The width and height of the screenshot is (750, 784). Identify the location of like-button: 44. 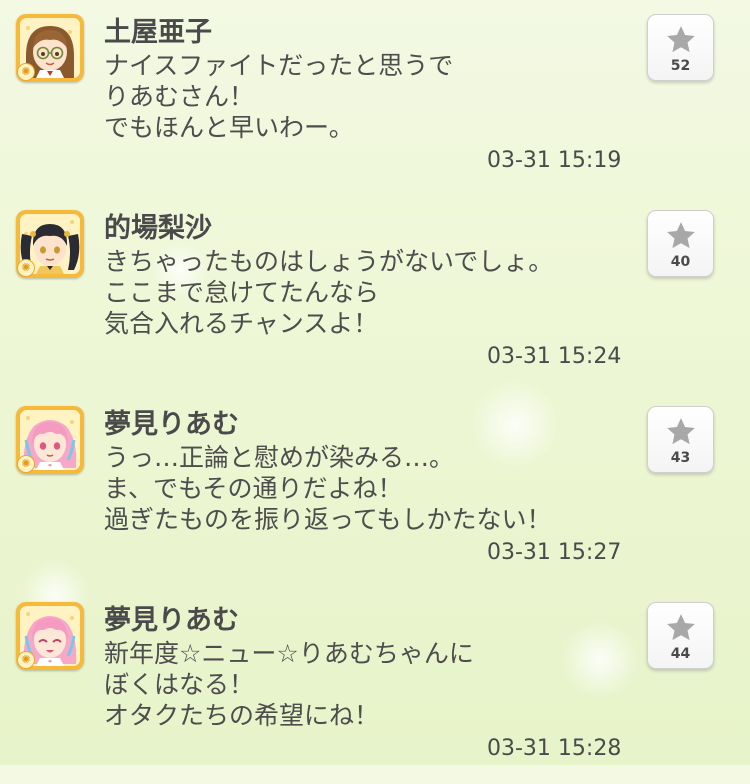
(680, 635).